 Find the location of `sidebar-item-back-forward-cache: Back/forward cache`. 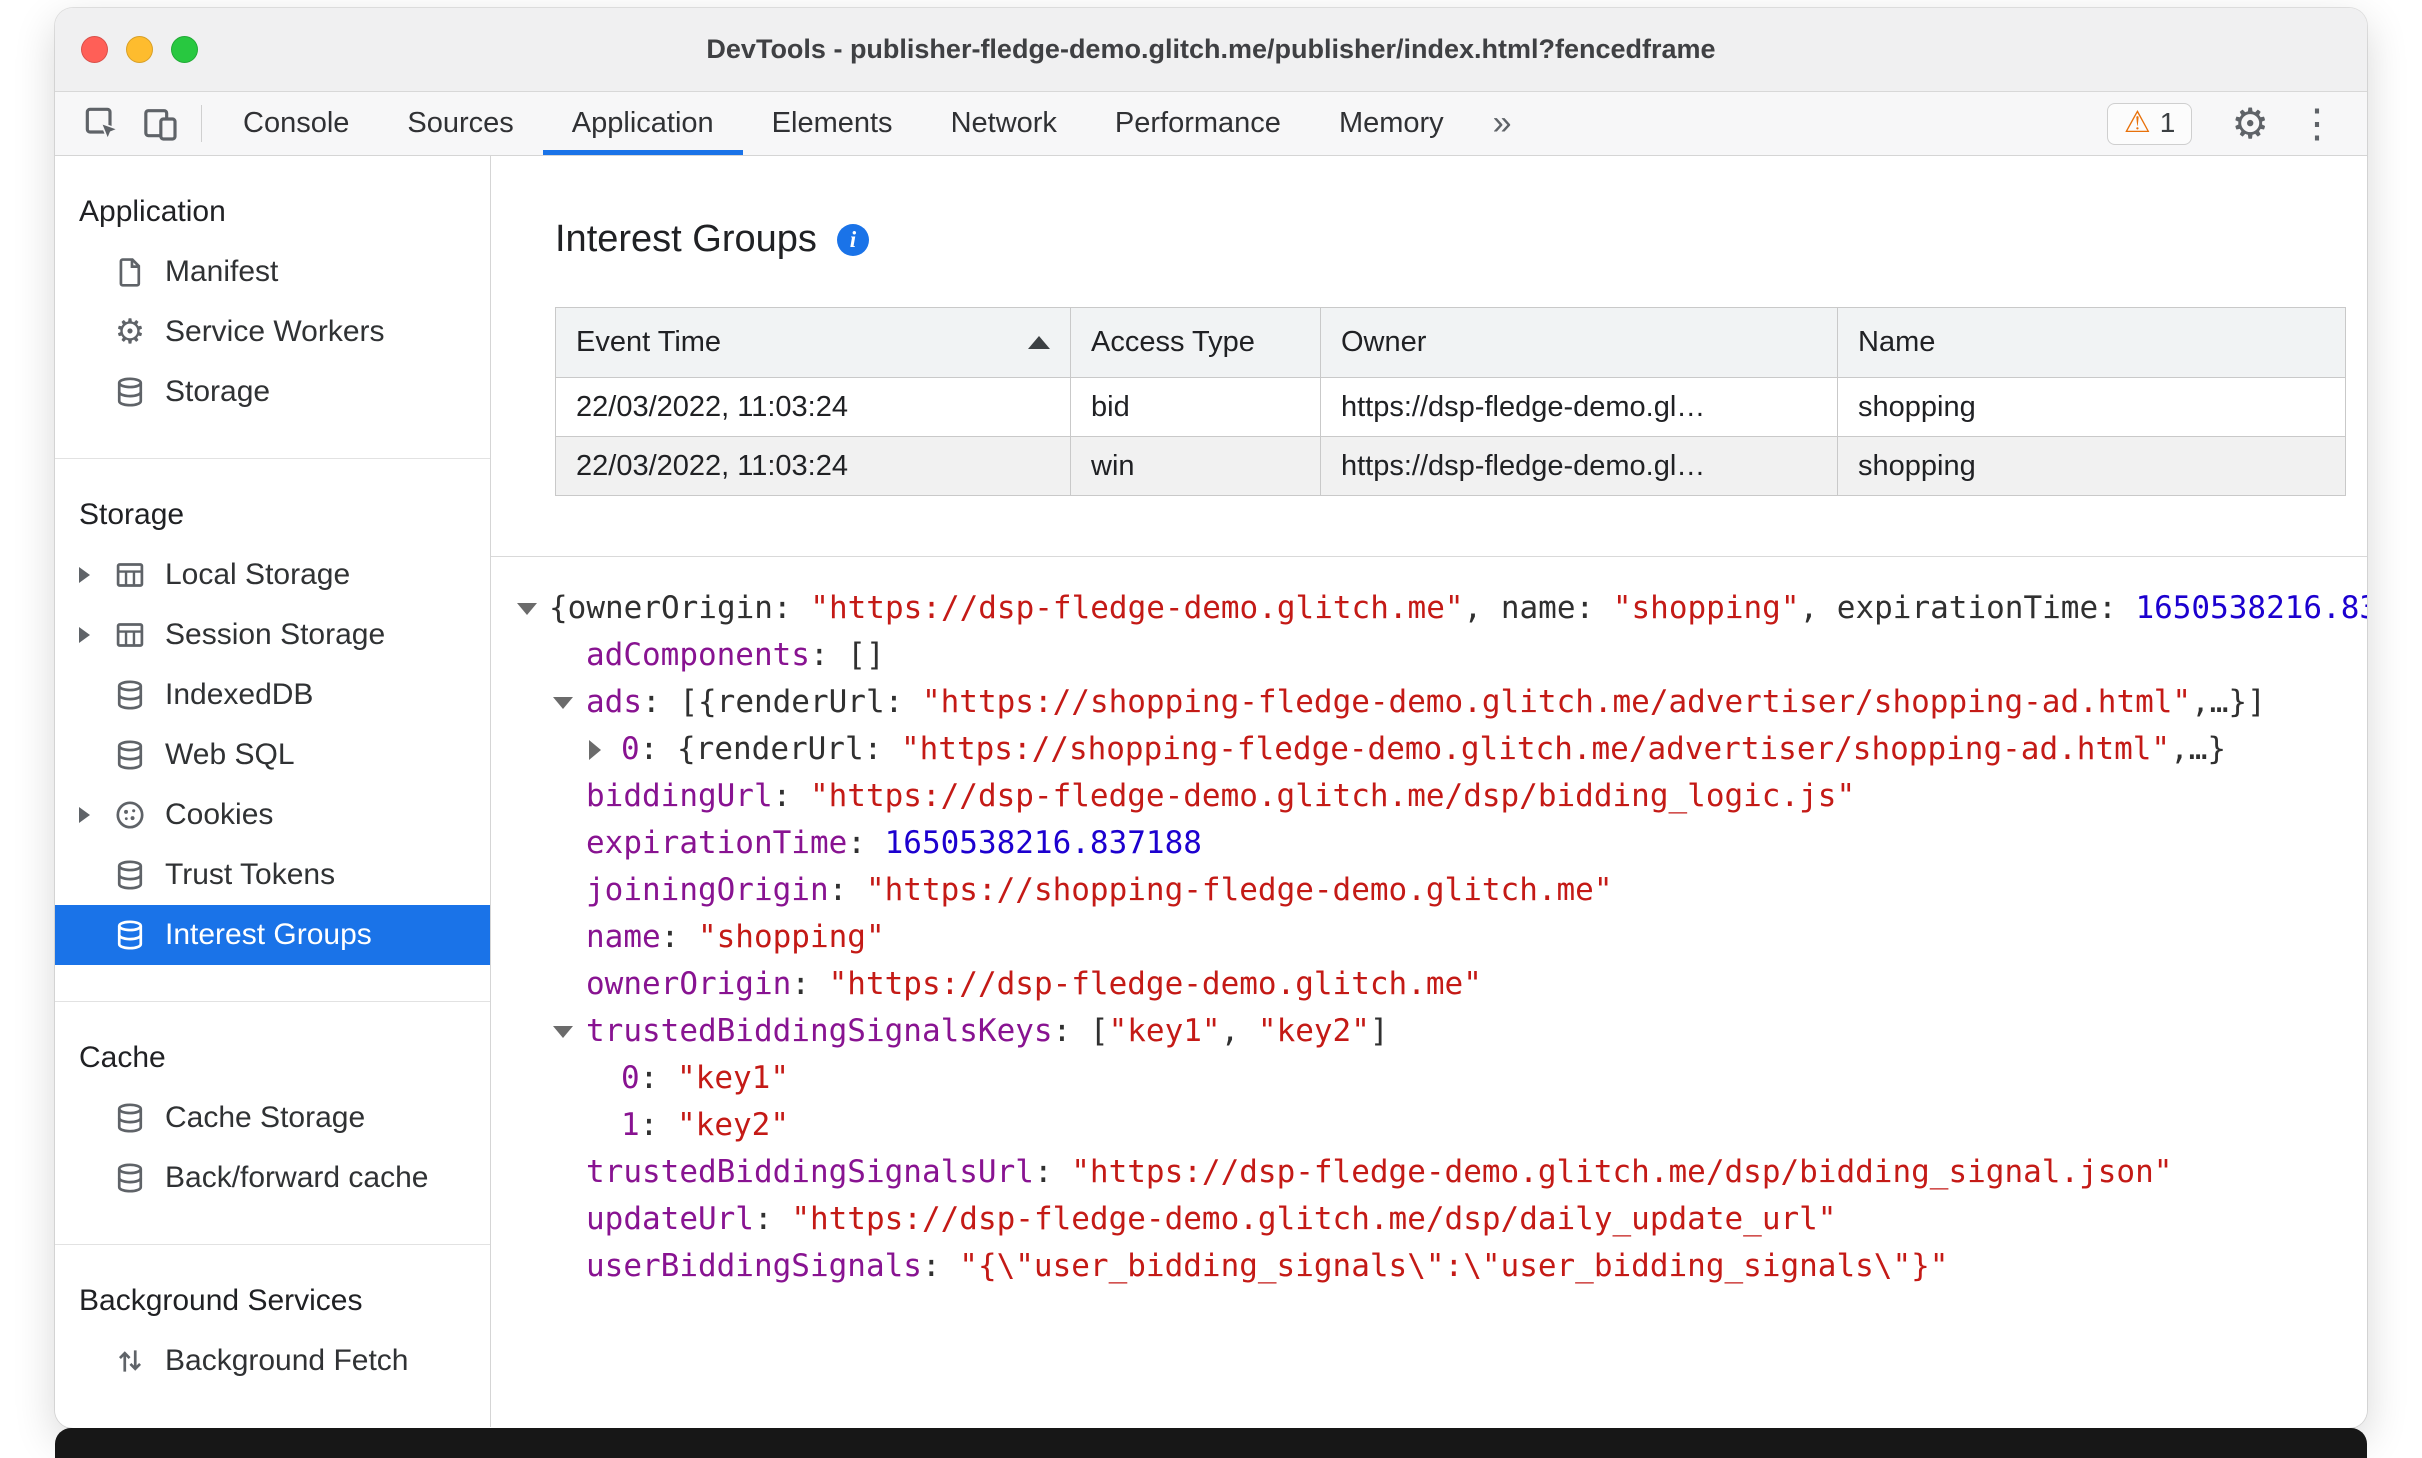

sidebar-item-back-forward-cache: Back/forward cache is located at coordinates (272, 1178).